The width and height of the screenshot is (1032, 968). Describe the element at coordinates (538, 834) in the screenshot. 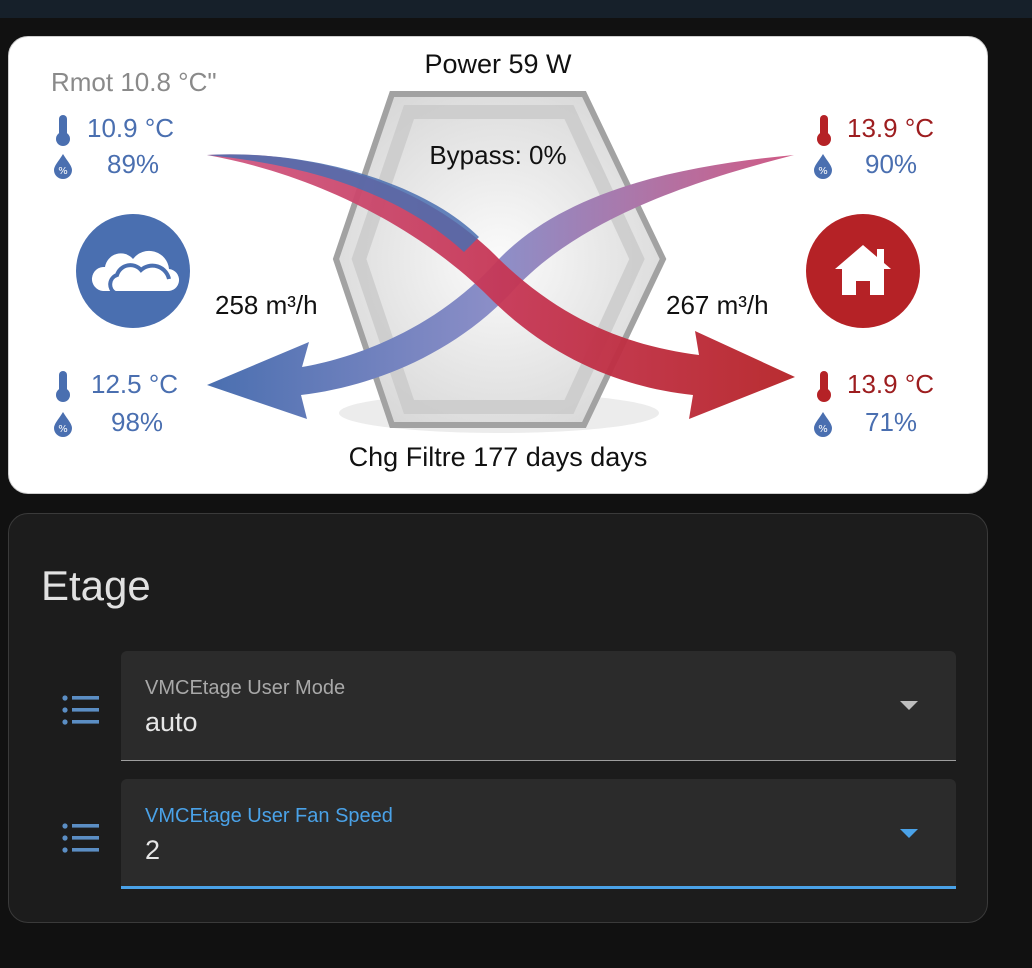

I see `fan-speed-select: VMCEtage User Fan Speed 2` at that location.